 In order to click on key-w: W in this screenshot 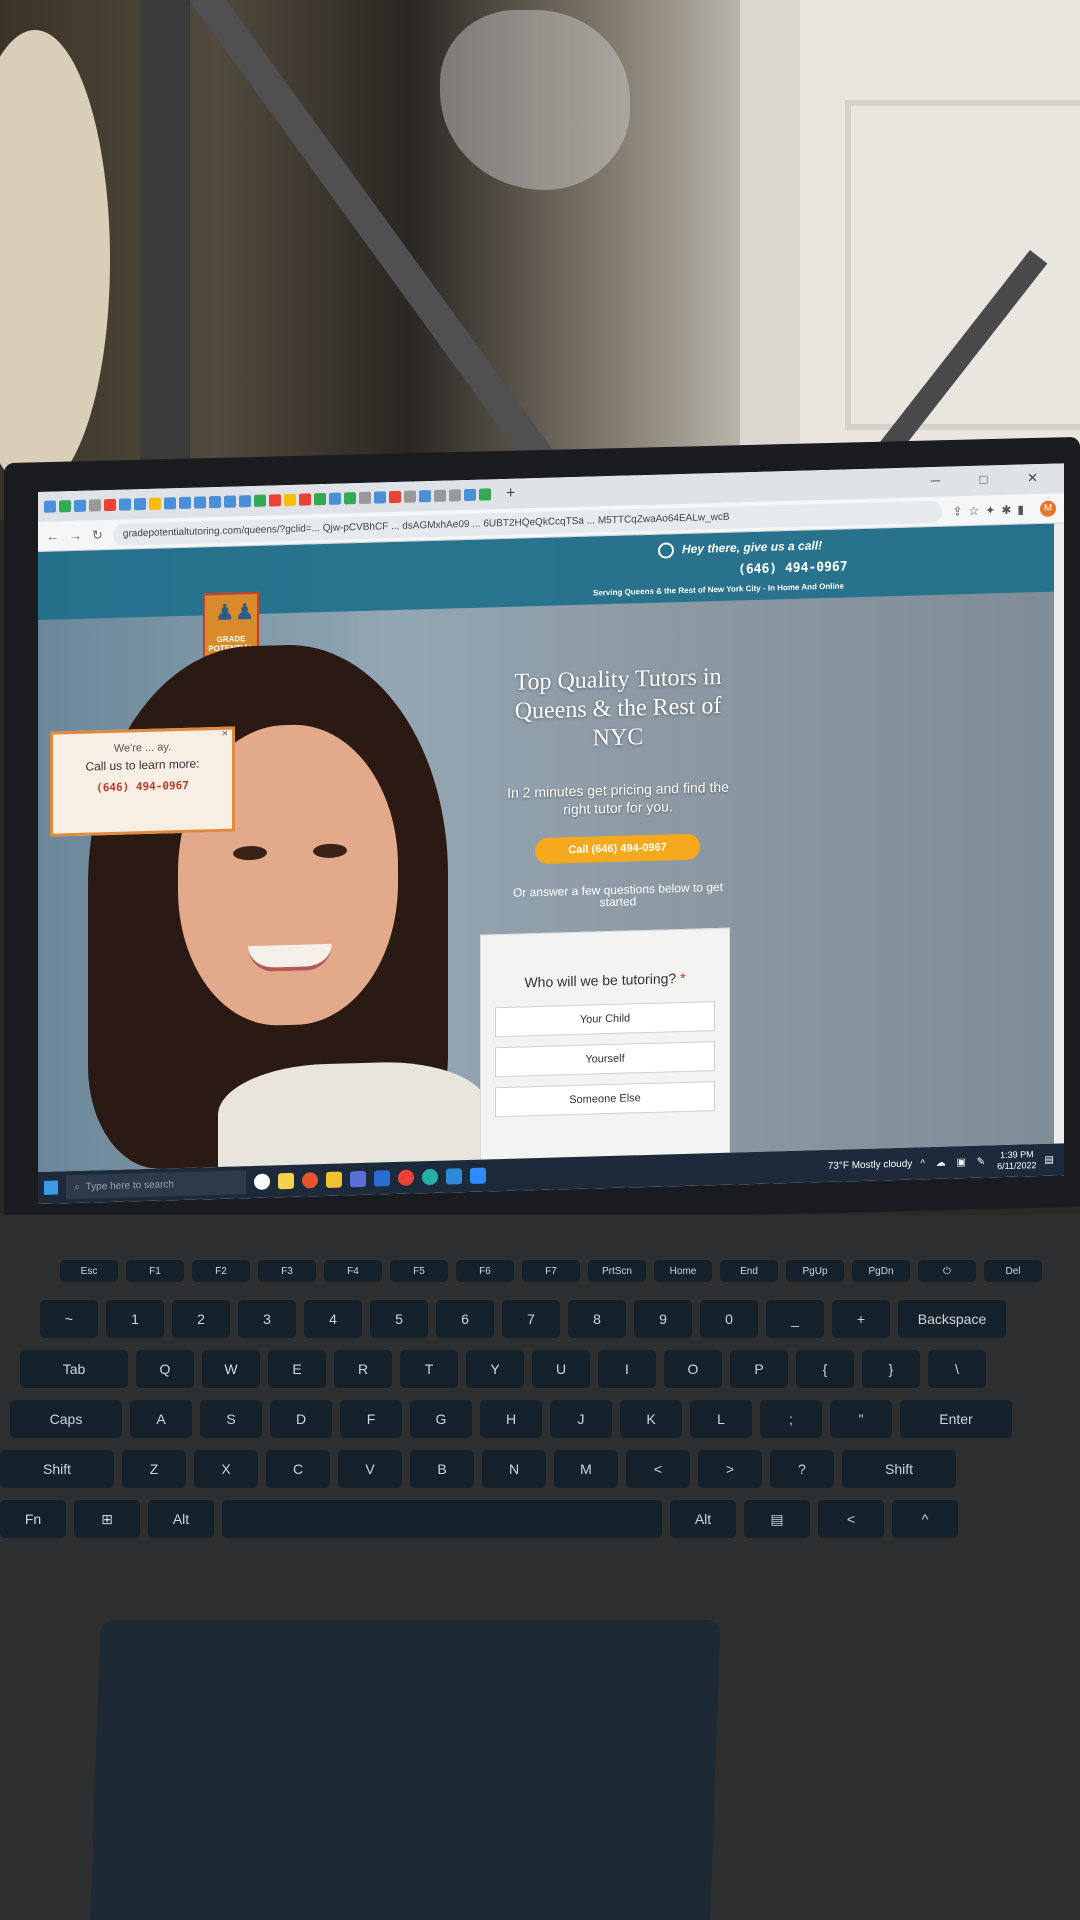, I will do `click(231, 1369)`.